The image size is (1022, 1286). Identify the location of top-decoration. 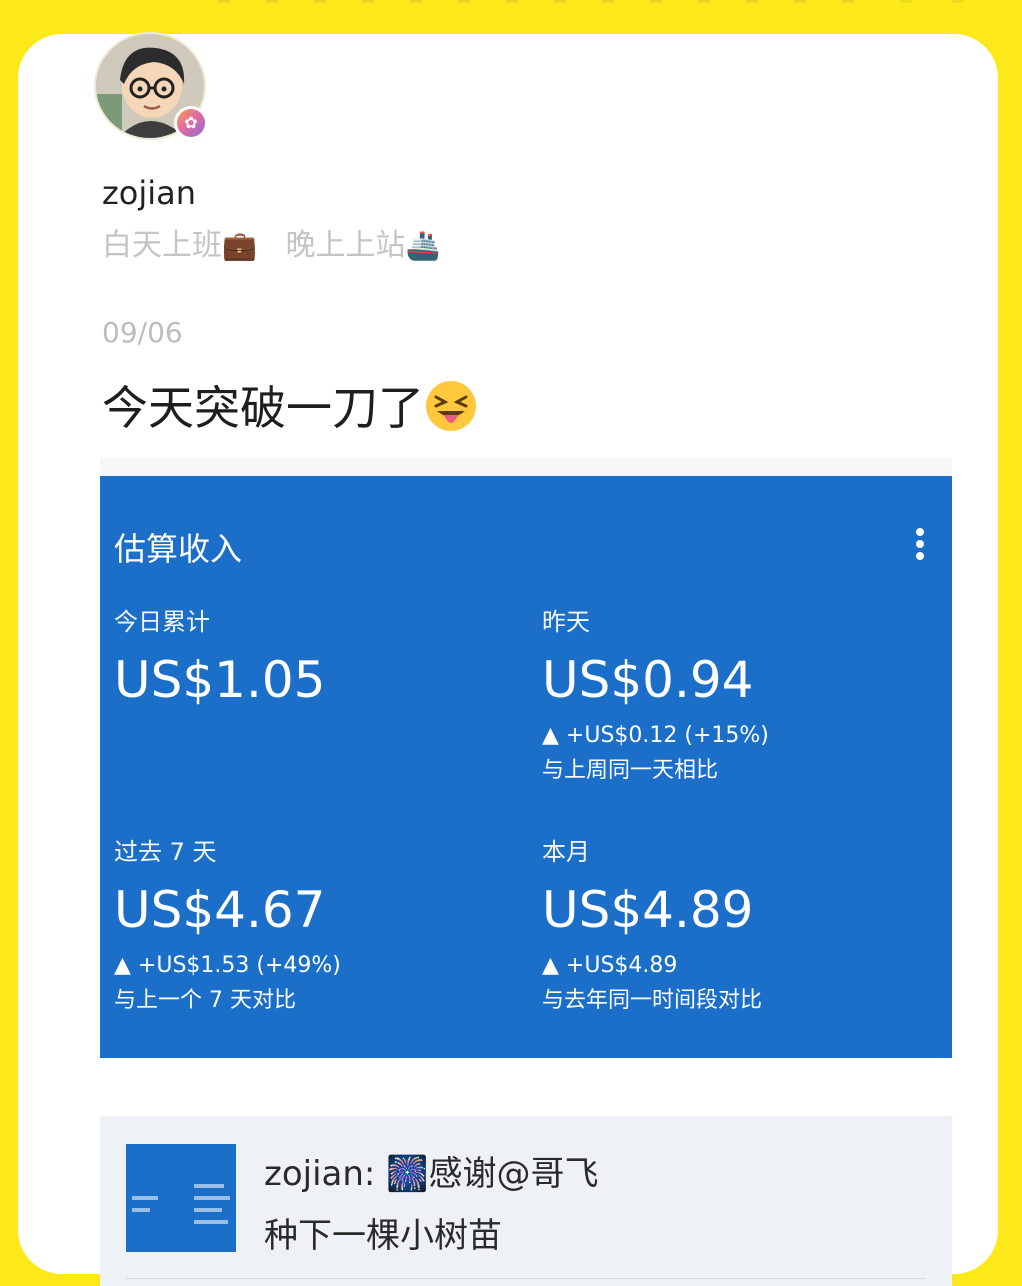
(511, 7).